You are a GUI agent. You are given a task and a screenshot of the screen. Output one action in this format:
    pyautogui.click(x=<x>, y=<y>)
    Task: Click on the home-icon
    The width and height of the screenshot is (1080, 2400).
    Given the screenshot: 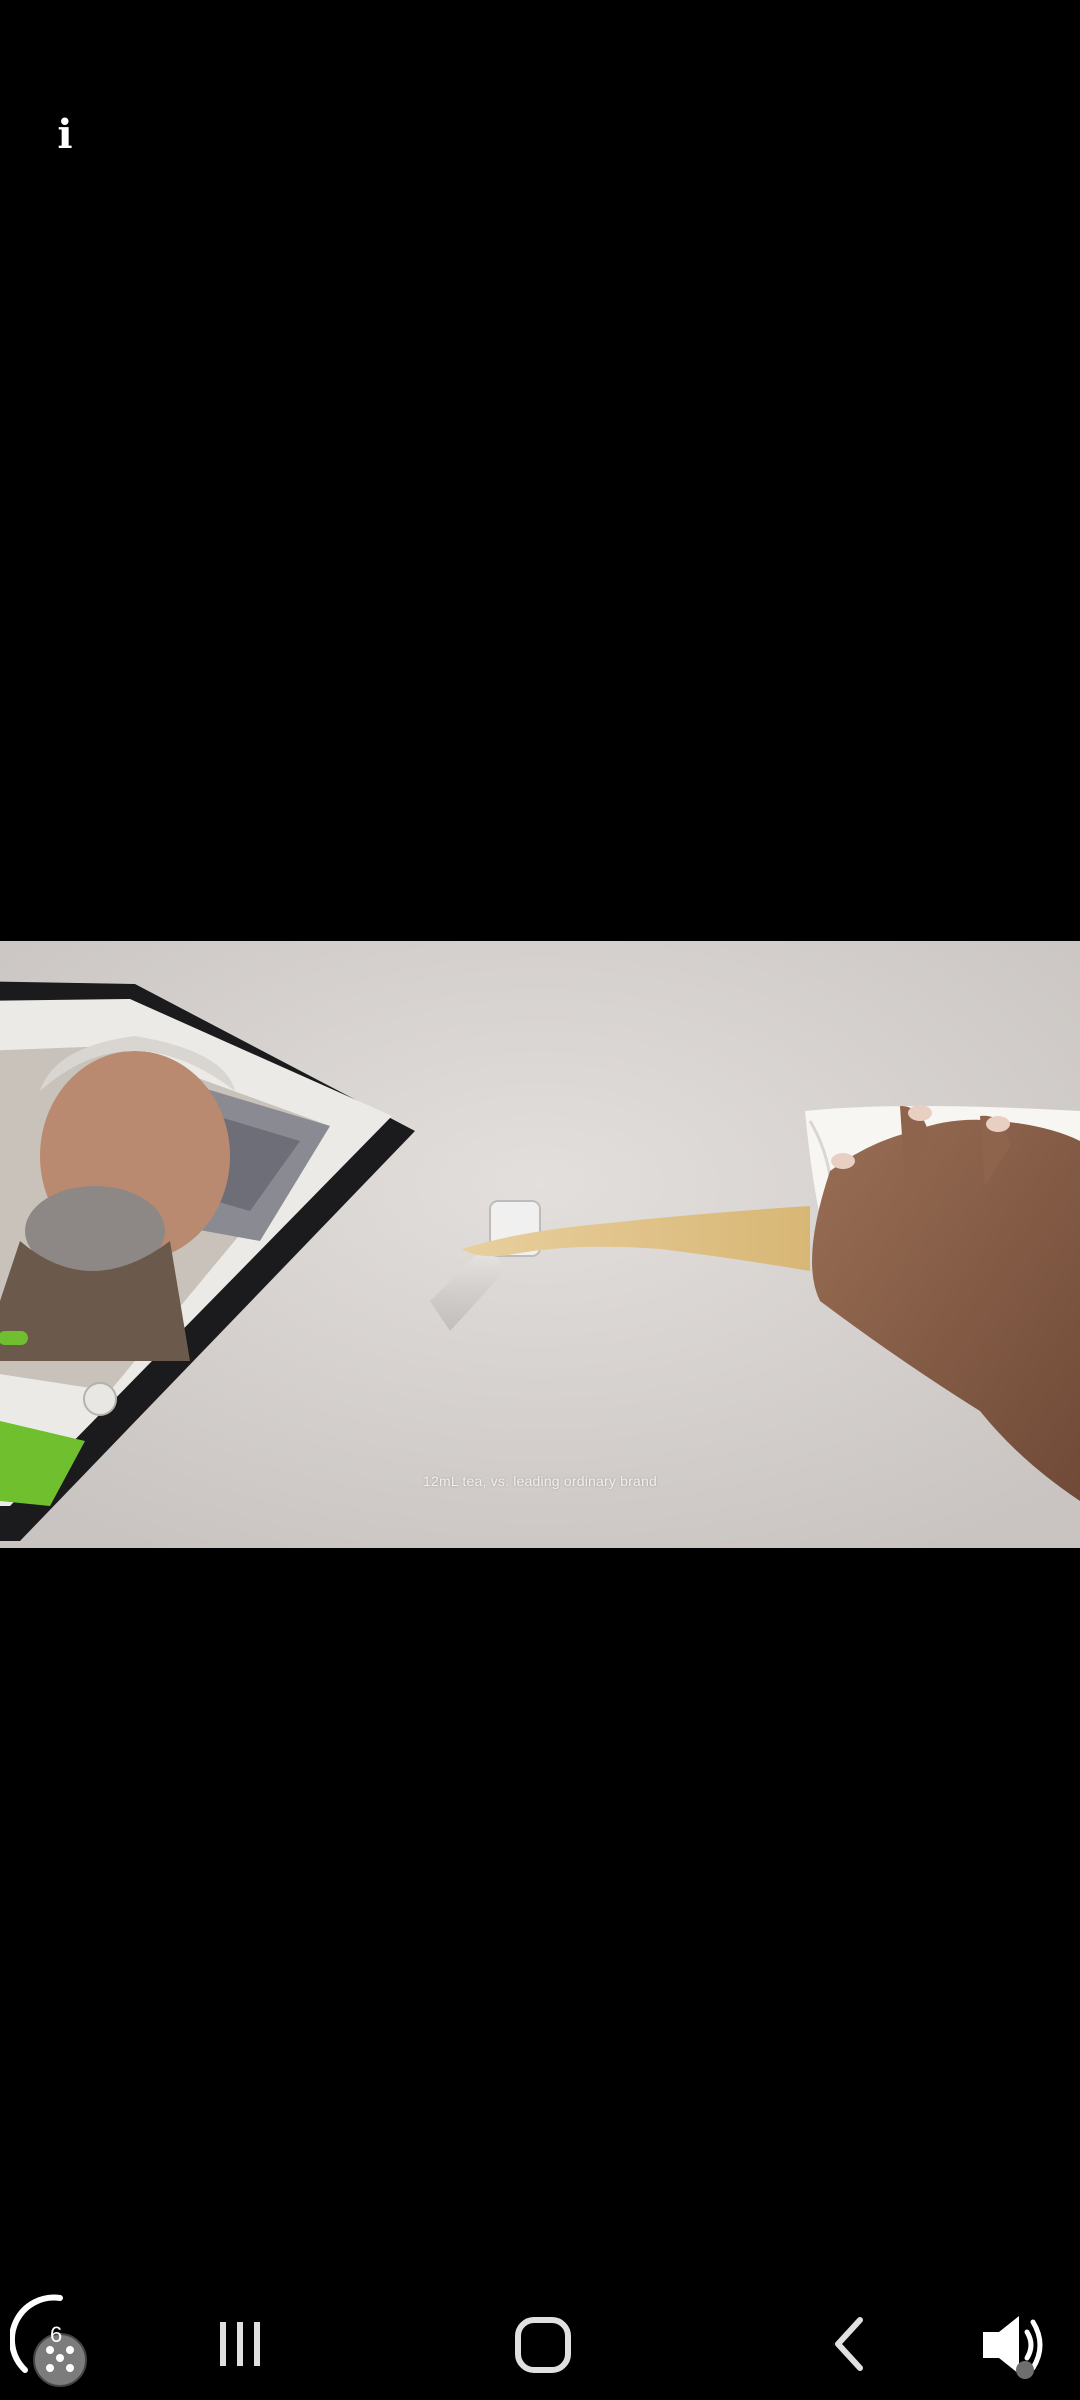 What is the action you would take?
    pyautogui.click(x=543, y=2345)
    